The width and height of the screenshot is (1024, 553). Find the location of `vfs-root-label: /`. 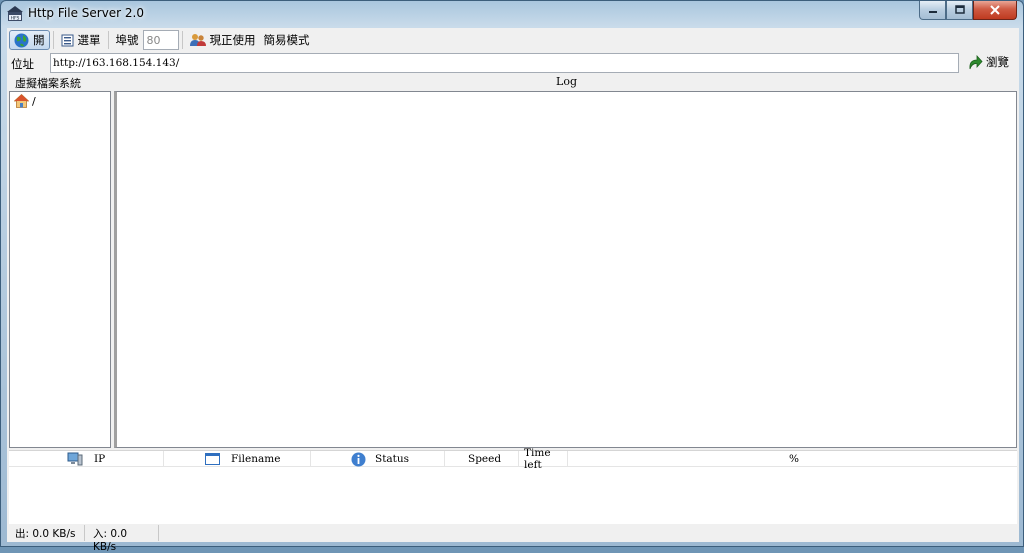

vfs-root-label: / is located at coordinates (34, 101).